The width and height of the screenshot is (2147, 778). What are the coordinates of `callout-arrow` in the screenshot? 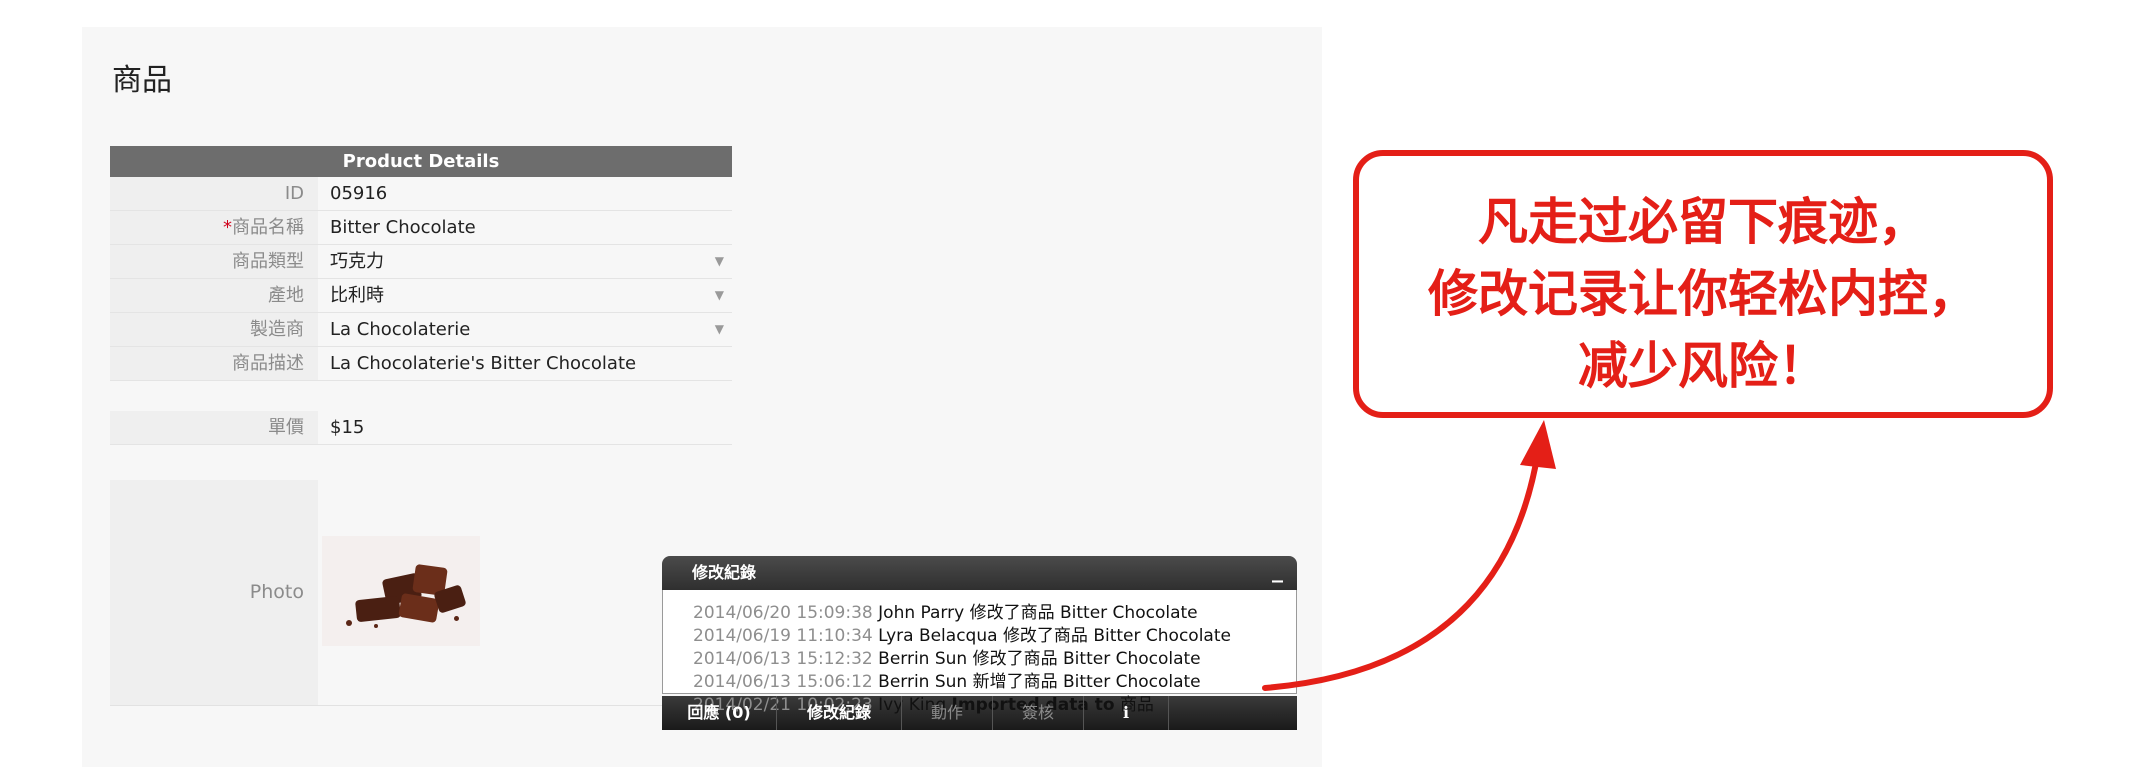 It's located at (1409, 555).